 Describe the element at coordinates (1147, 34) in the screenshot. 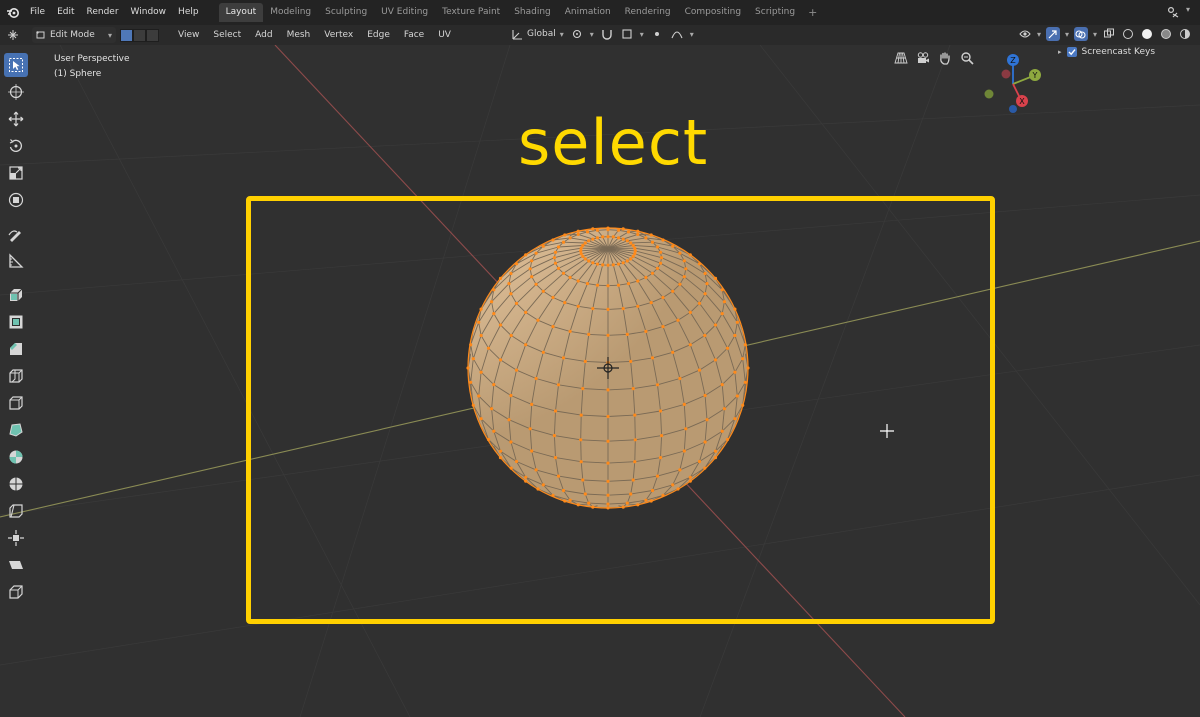

I see `shading-solid-icon` at that location.